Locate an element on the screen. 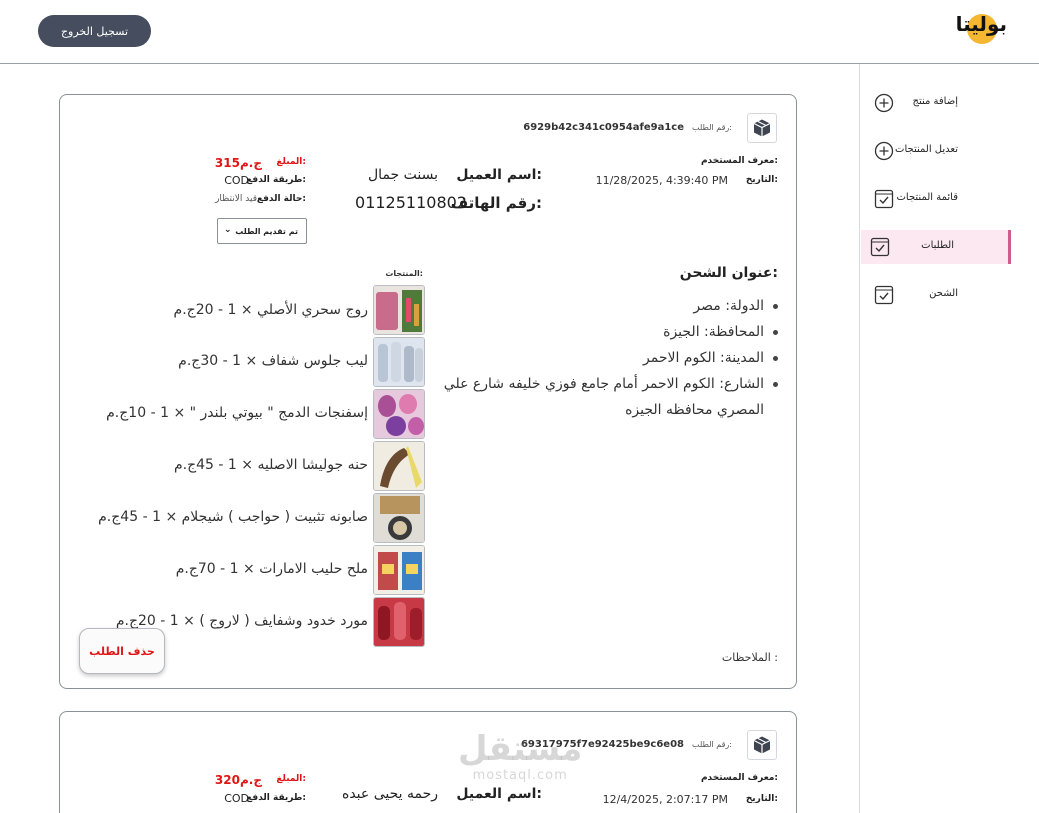  order-date: 11/28/2025, 4:39:40 PM is located at coordinates (661, 180).